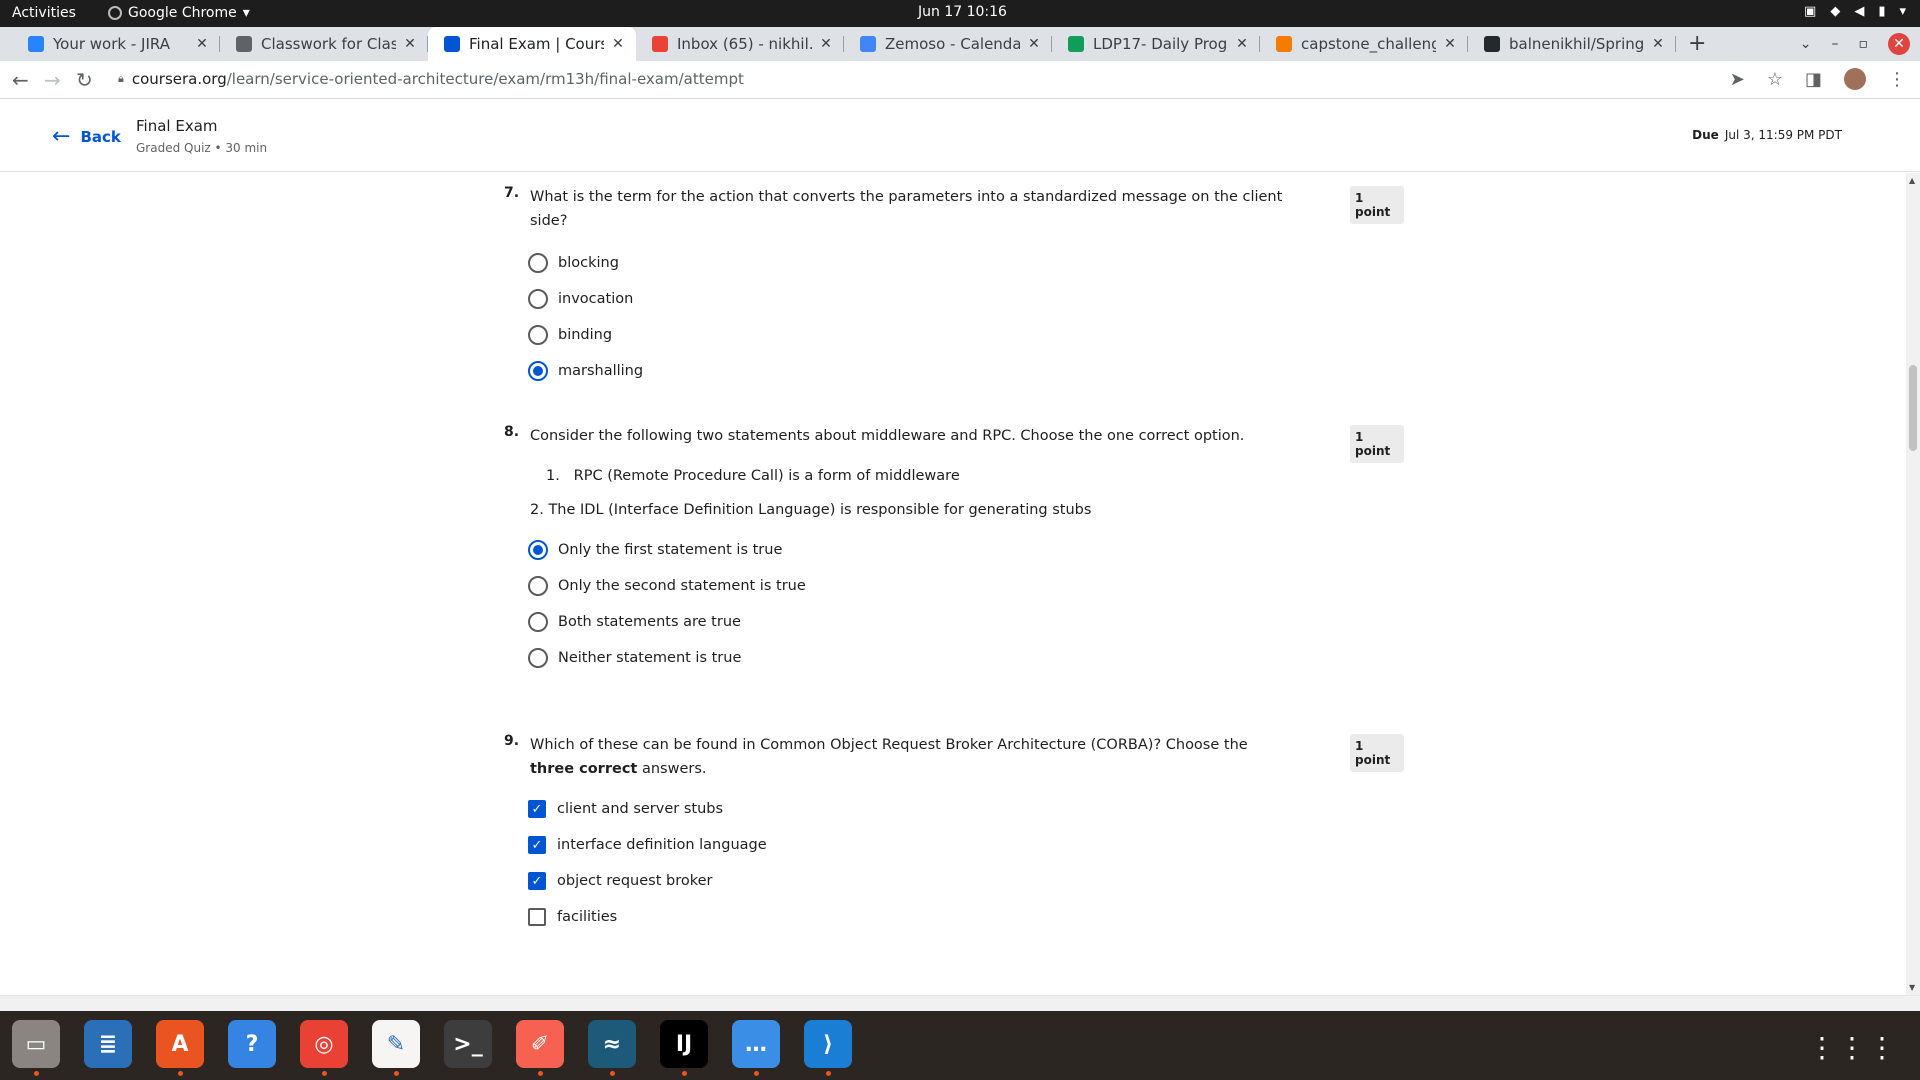 The height and width of the screenshot is (1080, 1920). I want to click on browser-tab: LDP17- Daily Progres ✕, so click(1156, 44).